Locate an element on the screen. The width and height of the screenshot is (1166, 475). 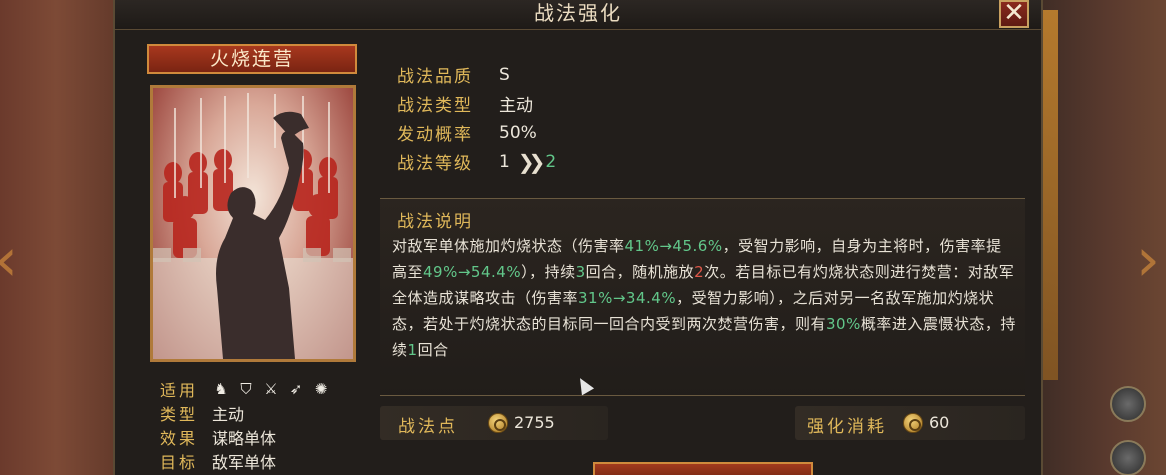
skill-name: 火烧连营 is located at coordinates (251, 59).